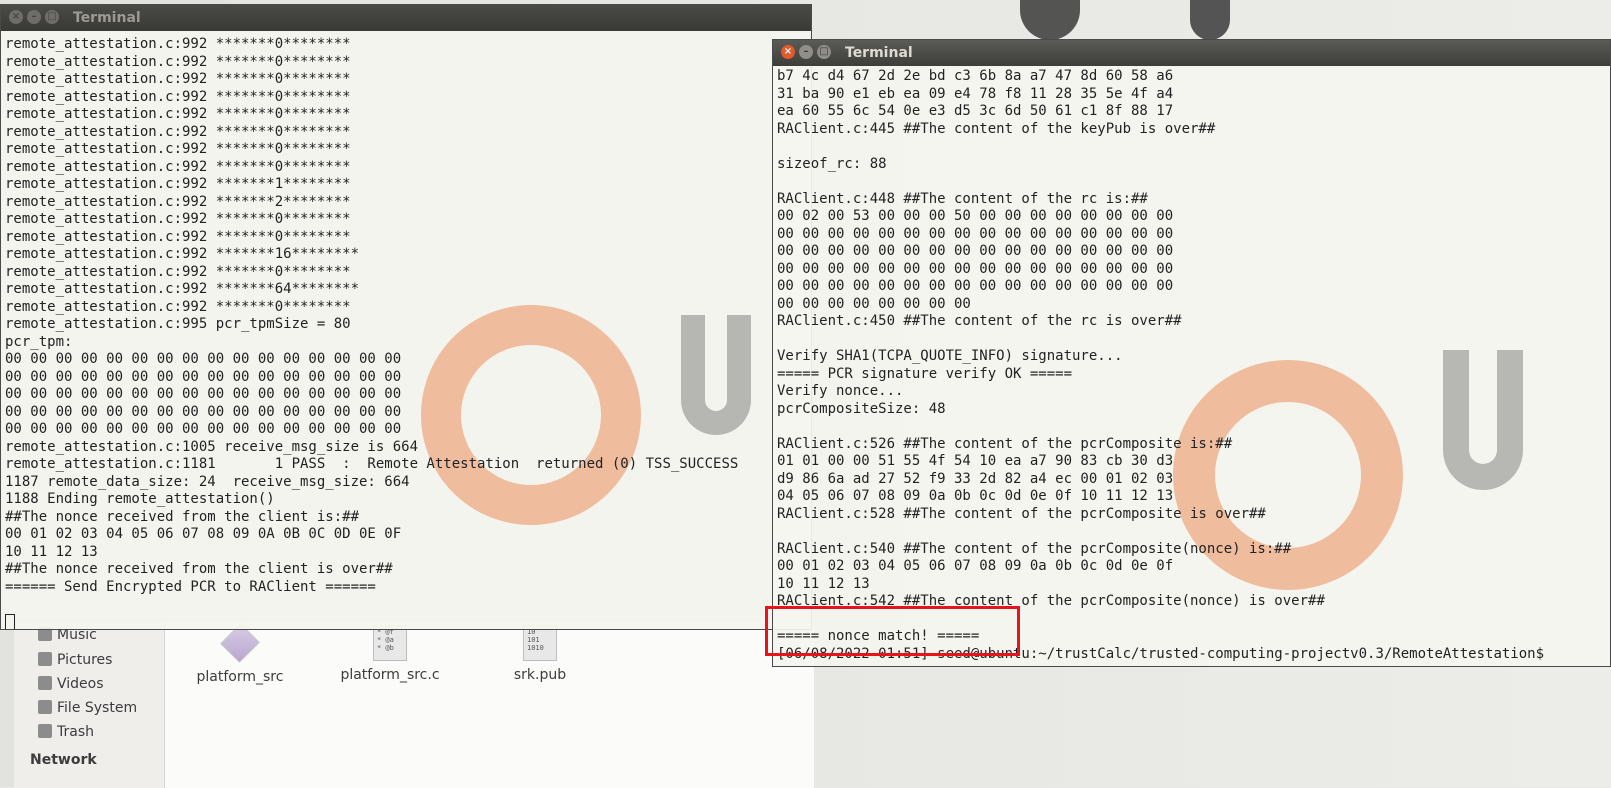 This screenshot has width=1611, height=788. What do you see at coordinates (540, 643) in the screenshot?
I see `binary-file-icon: 10 101 1010` at bounding box center [540, 643].